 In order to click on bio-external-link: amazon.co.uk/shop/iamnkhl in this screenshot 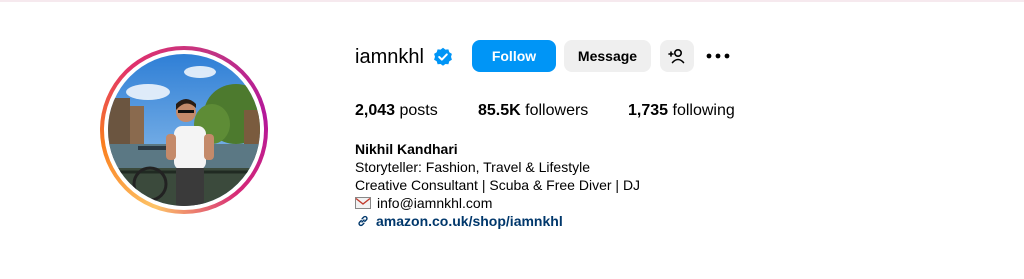, I will do `click(469, 221)`.